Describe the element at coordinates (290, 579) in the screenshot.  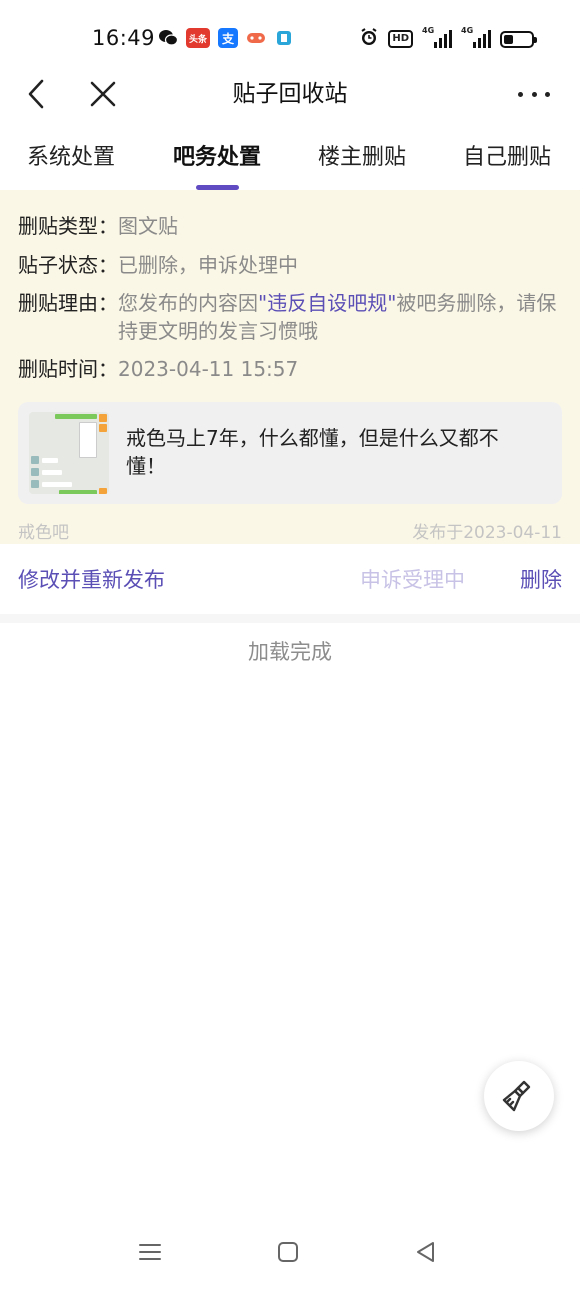
I see `action-row: 修改并重新发布 申诉受理中 删除` at that location.